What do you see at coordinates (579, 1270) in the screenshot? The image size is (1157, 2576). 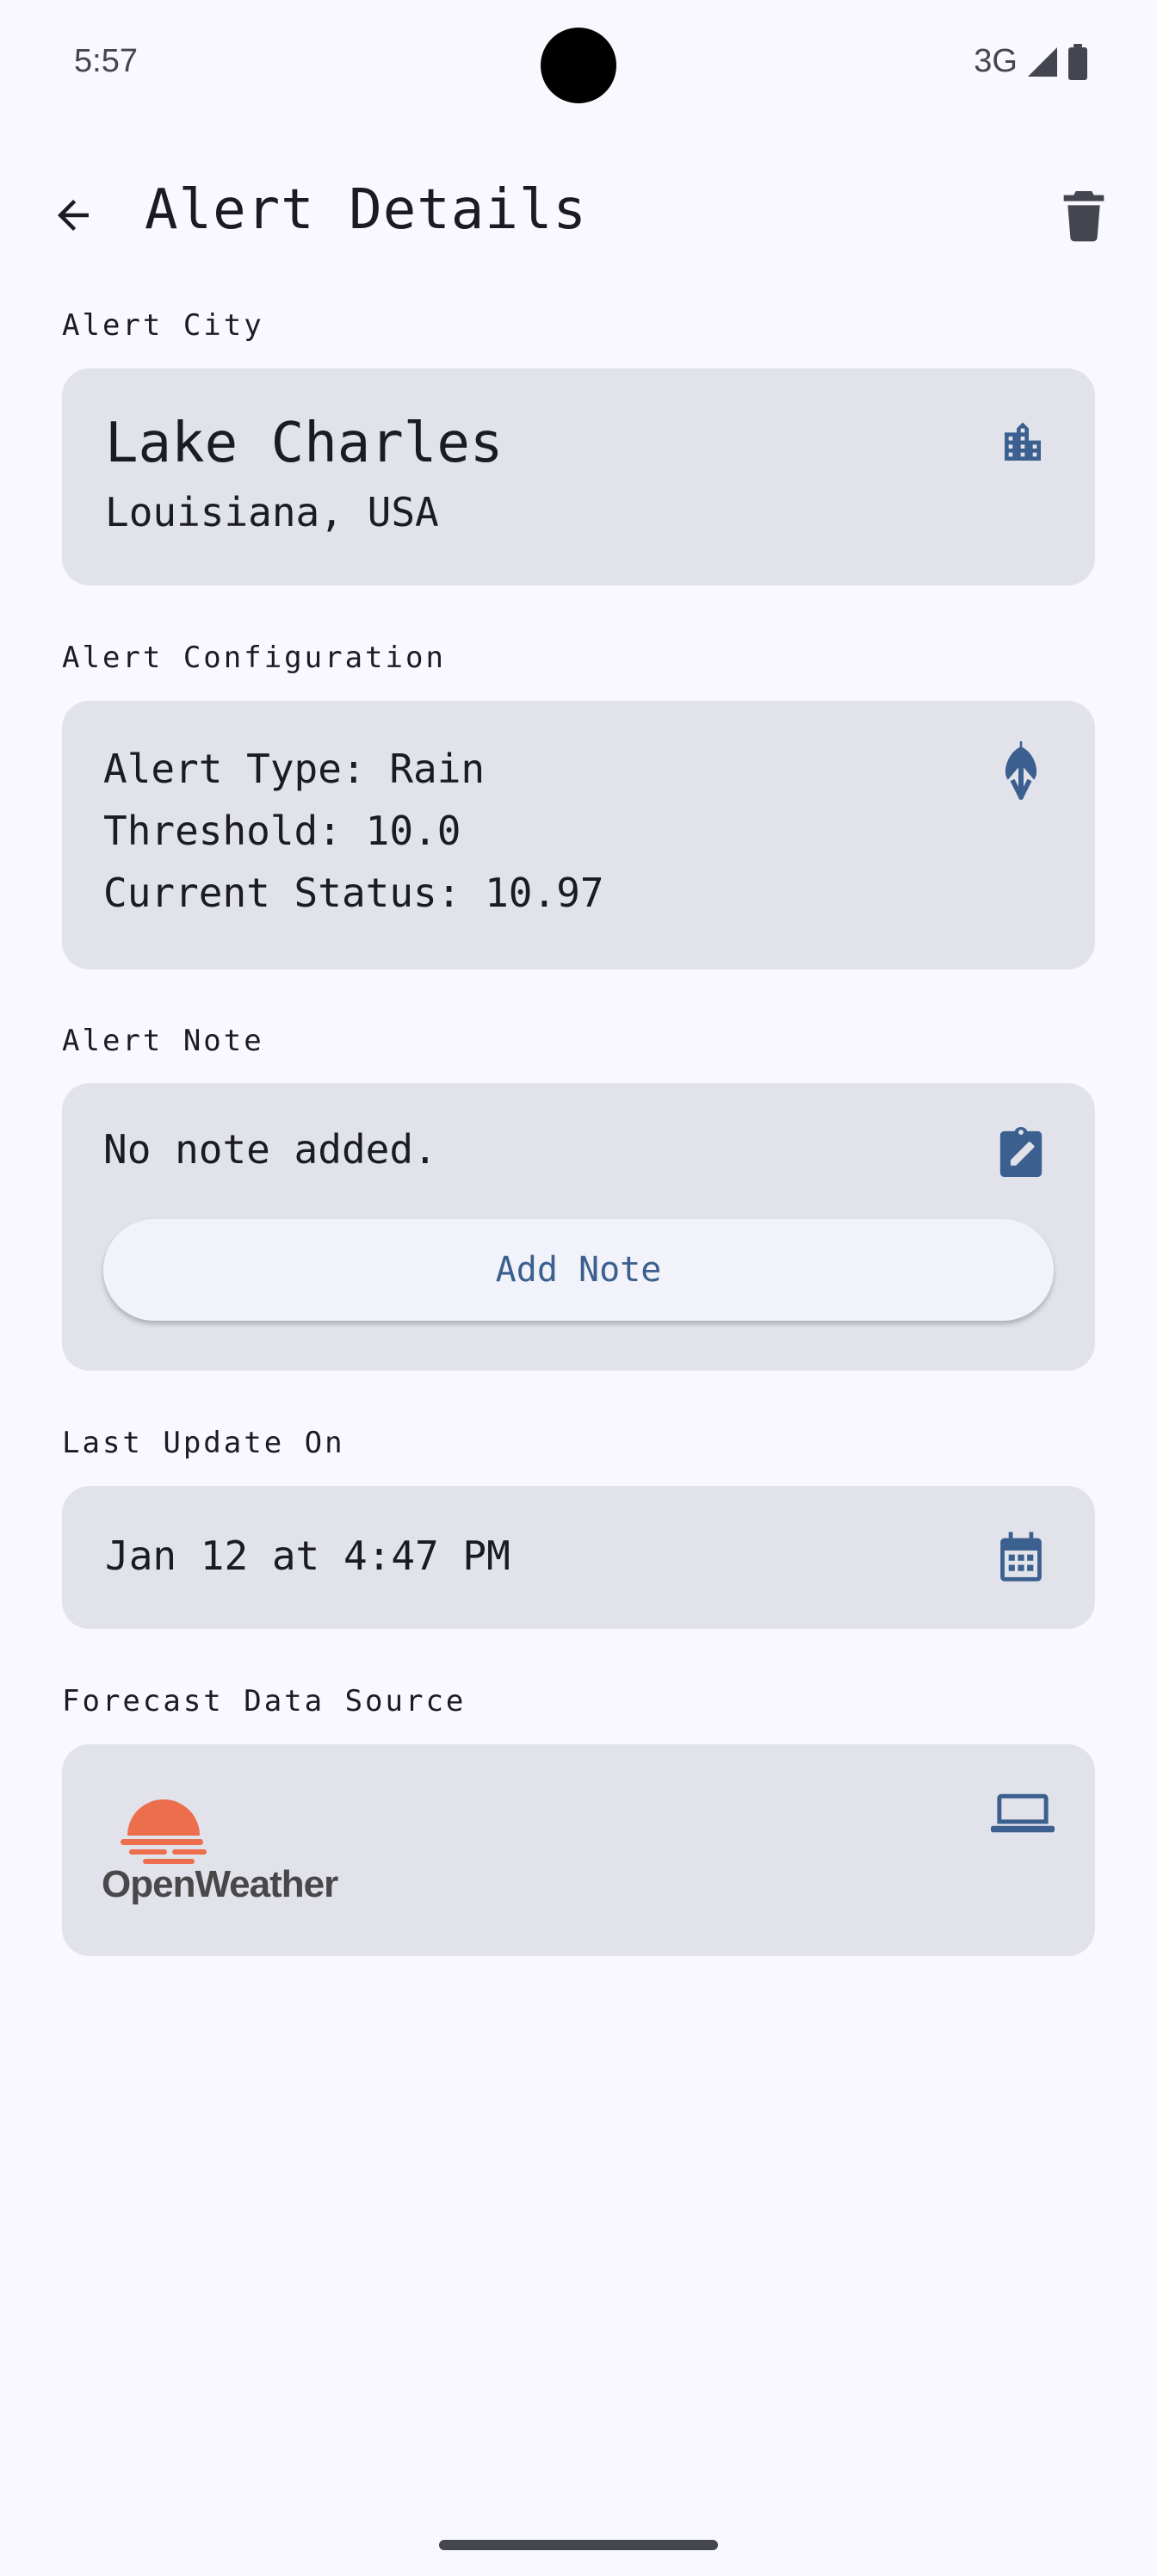 I see `add-note-button: Add Note` at bounding box center [579, 1270].